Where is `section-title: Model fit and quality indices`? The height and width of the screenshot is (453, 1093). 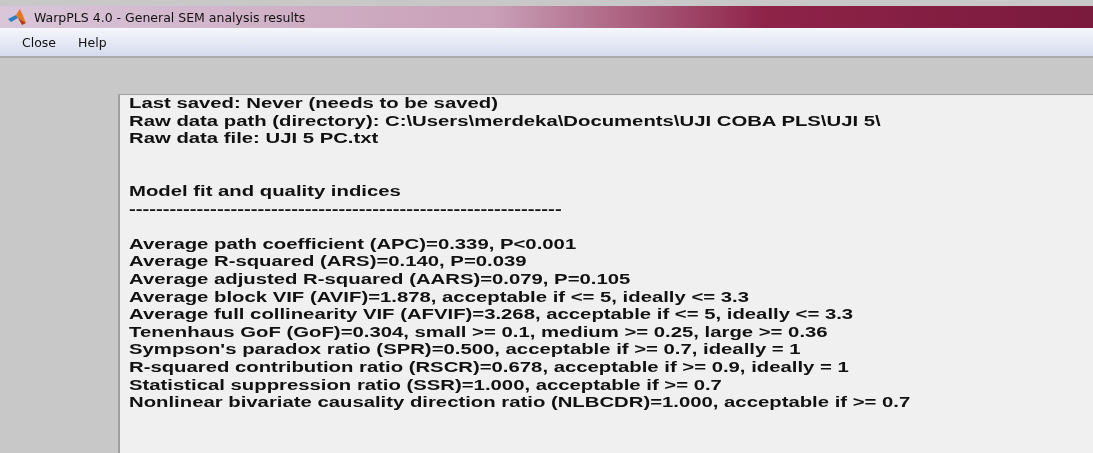 section-title: Model fit and quality indices is located at coordinates (265, 191).